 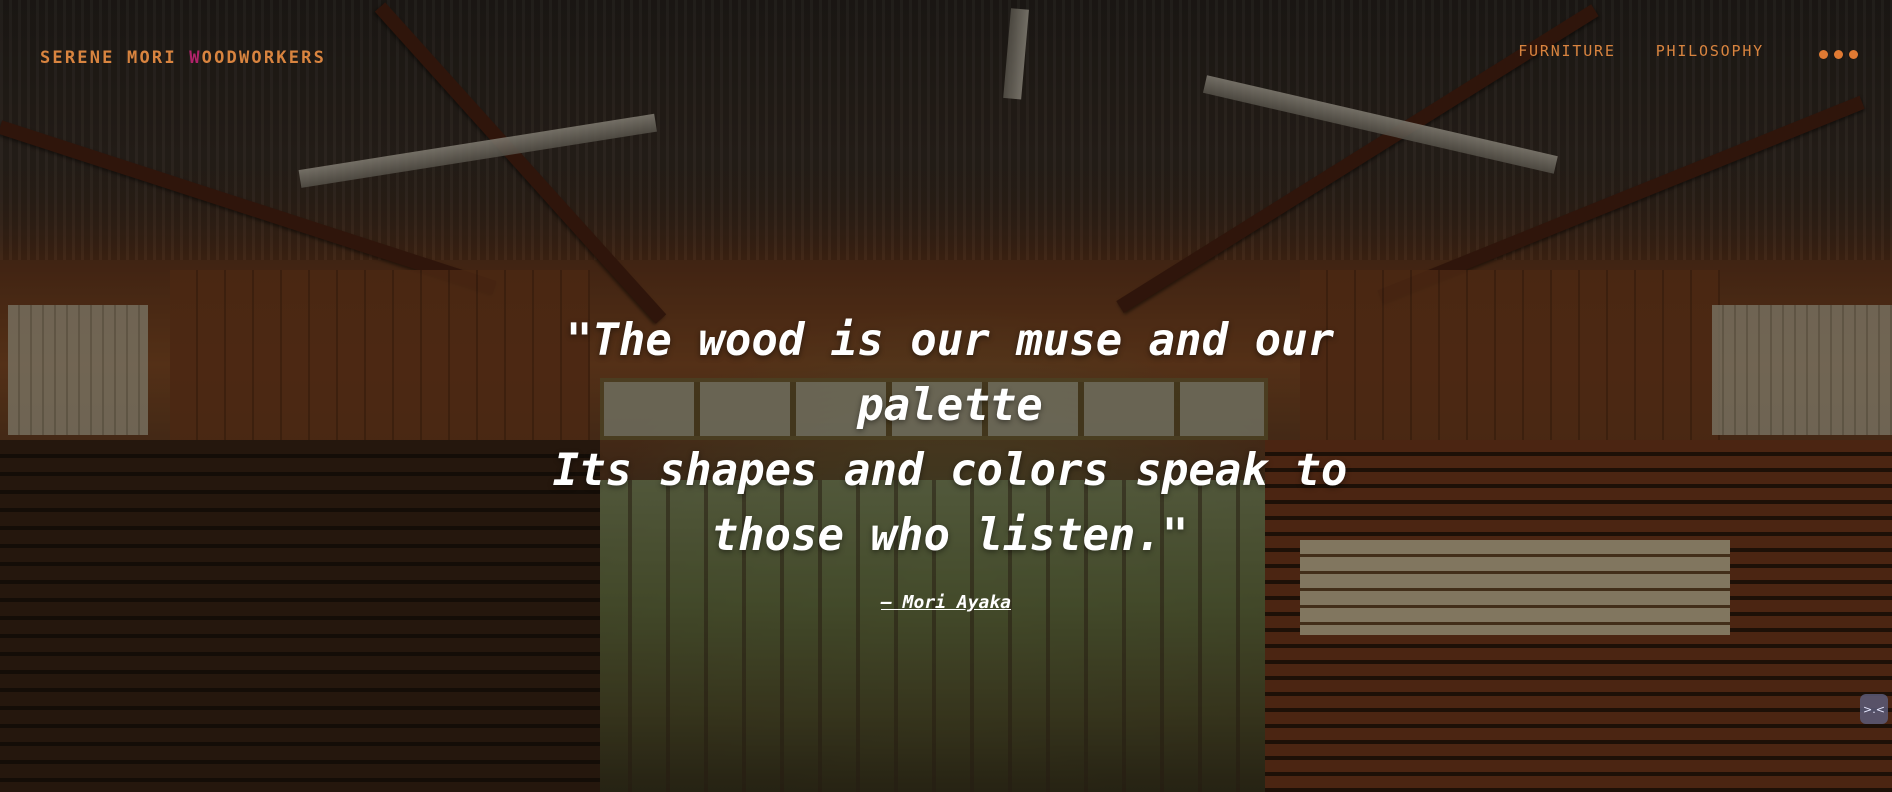 I want to click on collapse-icon-glyph: >.<, so click(x=1874, y=709).